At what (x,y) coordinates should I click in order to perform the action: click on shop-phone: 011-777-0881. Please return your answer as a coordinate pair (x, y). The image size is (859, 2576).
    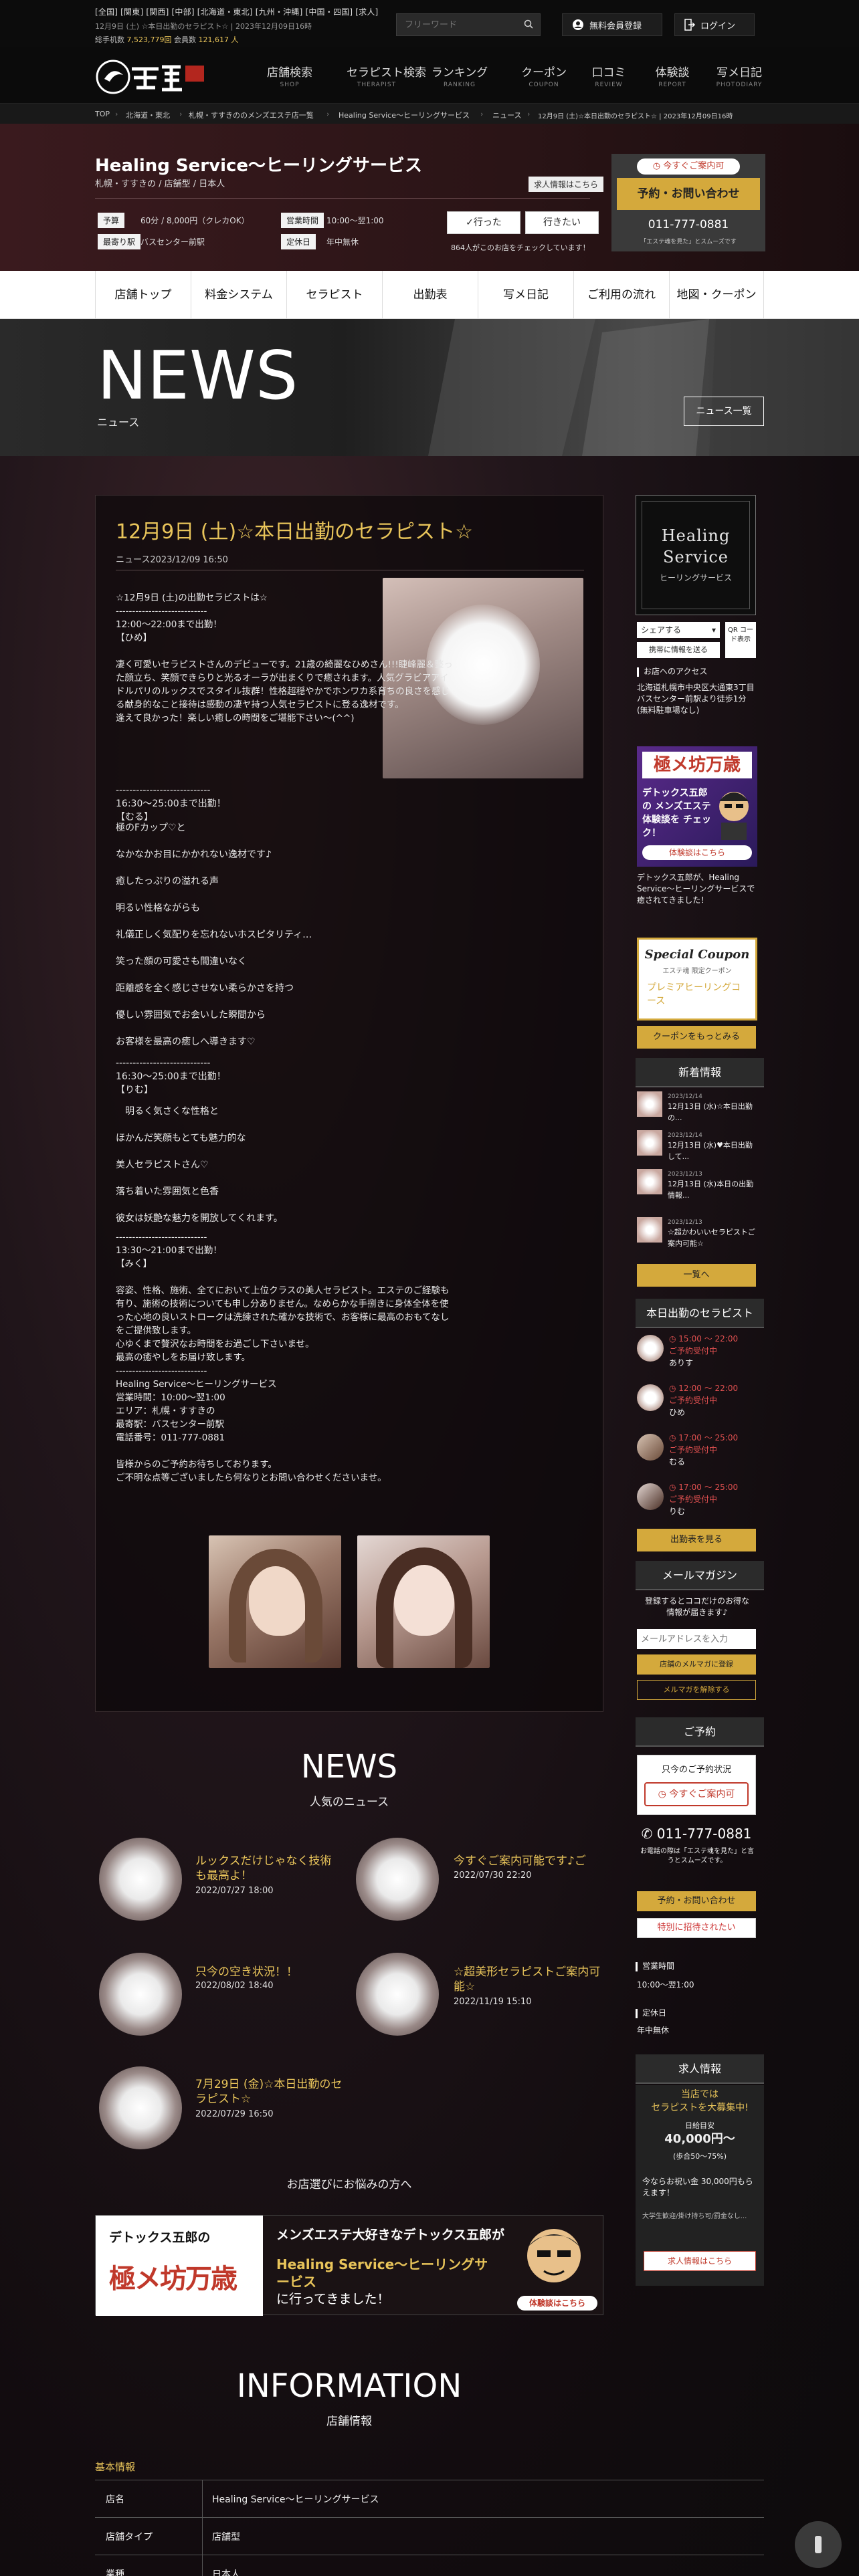
    Looking at the image, I should click on (688, 224).